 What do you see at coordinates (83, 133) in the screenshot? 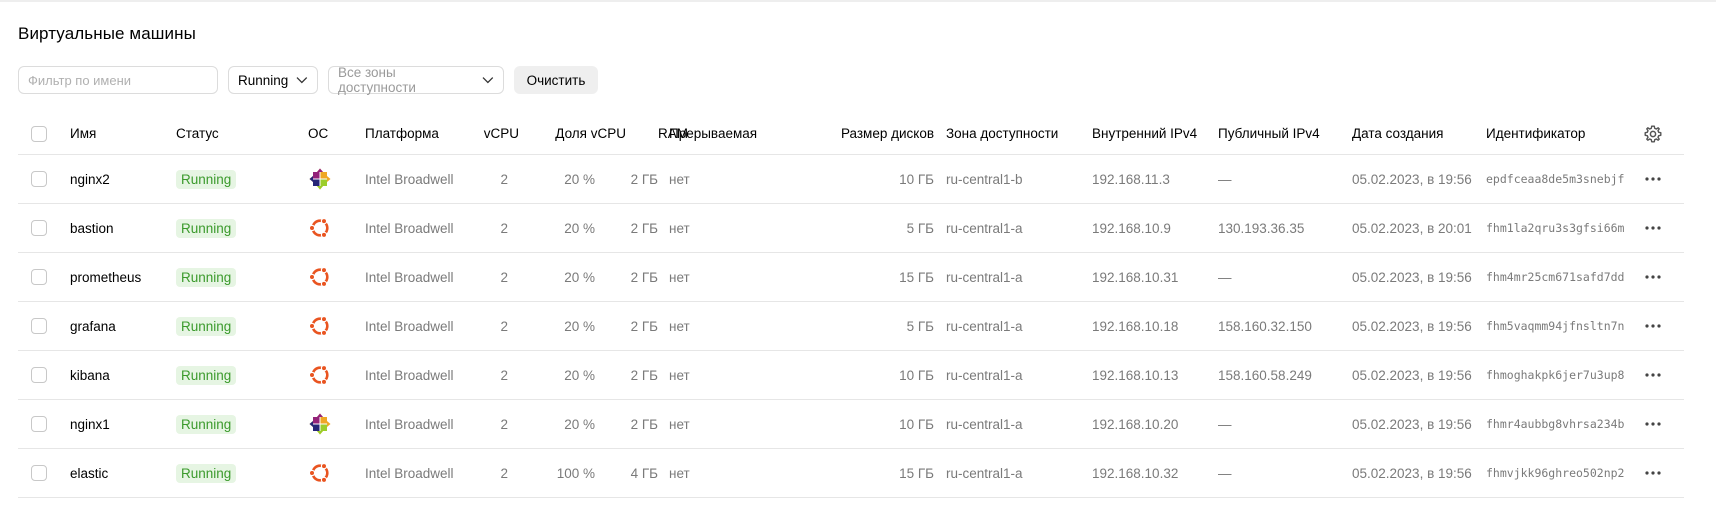
I see `header-name: Имя` at bounding box center [83, 133].